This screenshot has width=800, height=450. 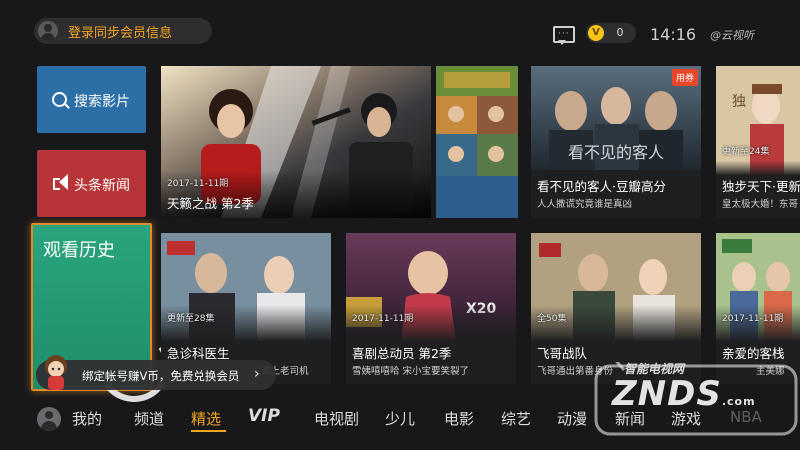 What do you see at coordinates (48, 31) in the screenshot?
I see `user-avatar-icon` at bounding box center [48, 31].